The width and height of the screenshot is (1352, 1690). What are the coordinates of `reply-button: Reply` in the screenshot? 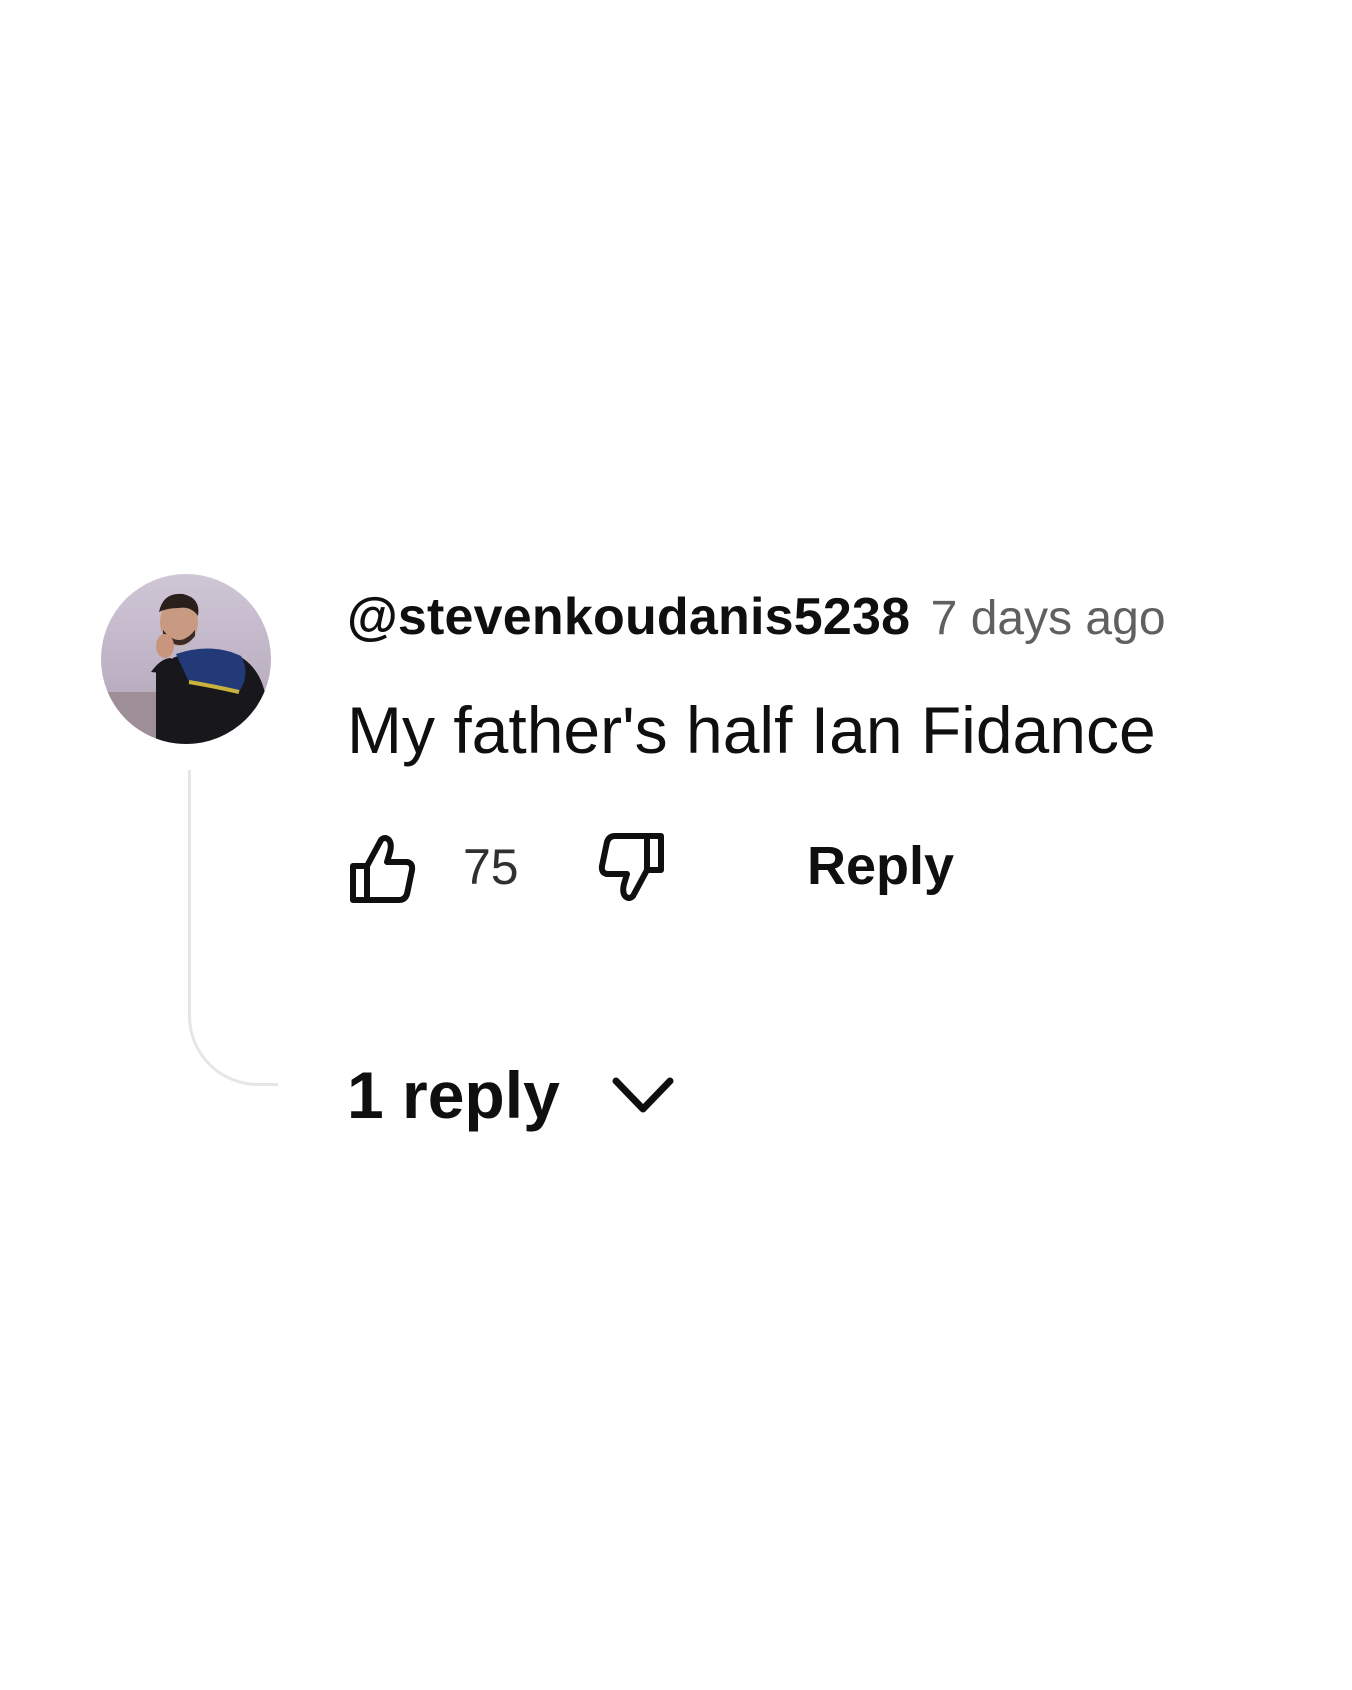 It's located at (880, 866).